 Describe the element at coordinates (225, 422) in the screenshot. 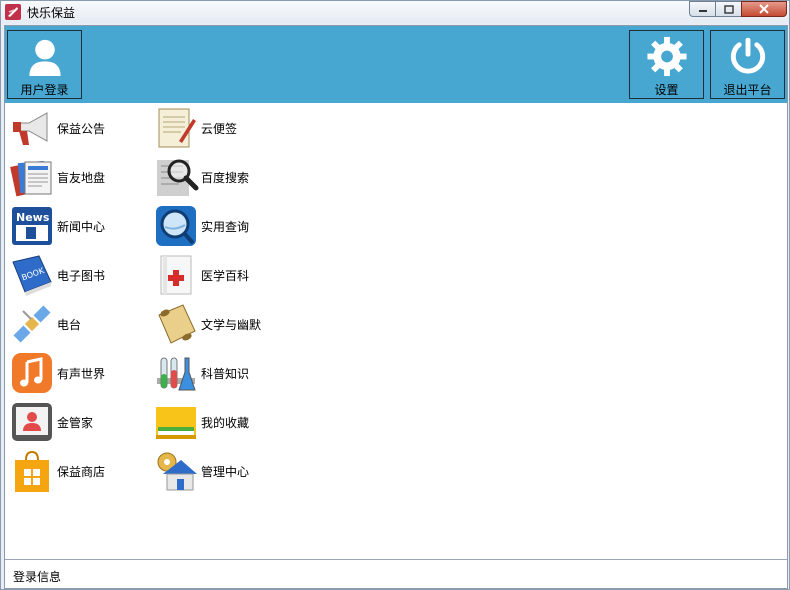

I see `app-label: 我的收藏` at that location.